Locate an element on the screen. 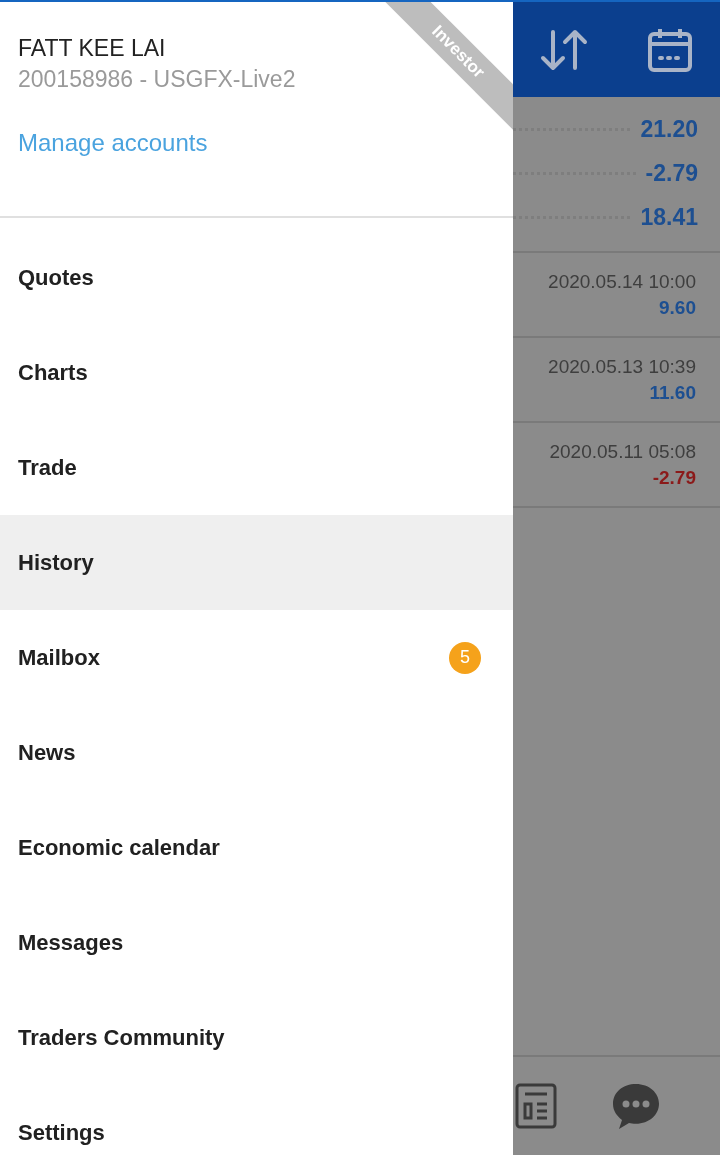  chat-bubble-icon is located at coordinates (636, 1106).